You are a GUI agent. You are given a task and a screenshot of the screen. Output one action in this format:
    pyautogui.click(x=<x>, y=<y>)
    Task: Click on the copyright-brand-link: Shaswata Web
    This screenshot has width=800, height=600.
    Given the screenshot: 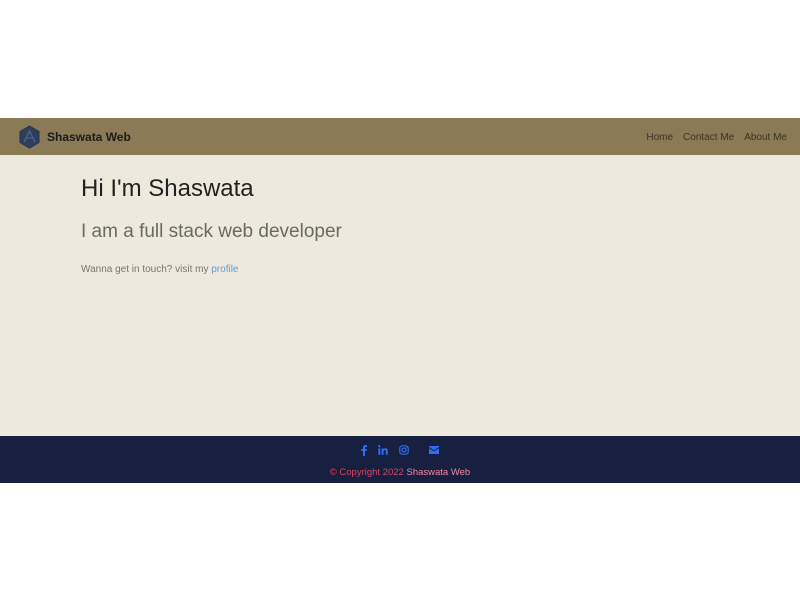 What is the action you would take?
    pyautogui.click(x=438, y=472)
    